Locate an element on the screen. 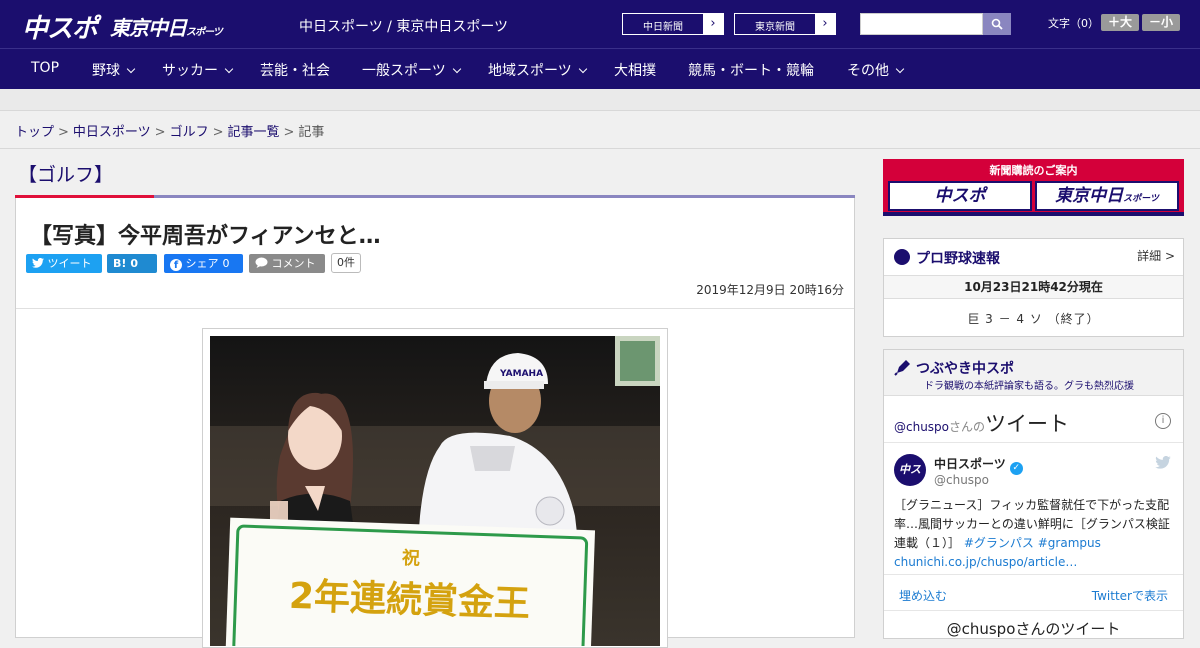 The width and height of the screenshot is (1200, 648). nav-item-regional-sports: 地域スポーツ is located at coordinates (537, 70).